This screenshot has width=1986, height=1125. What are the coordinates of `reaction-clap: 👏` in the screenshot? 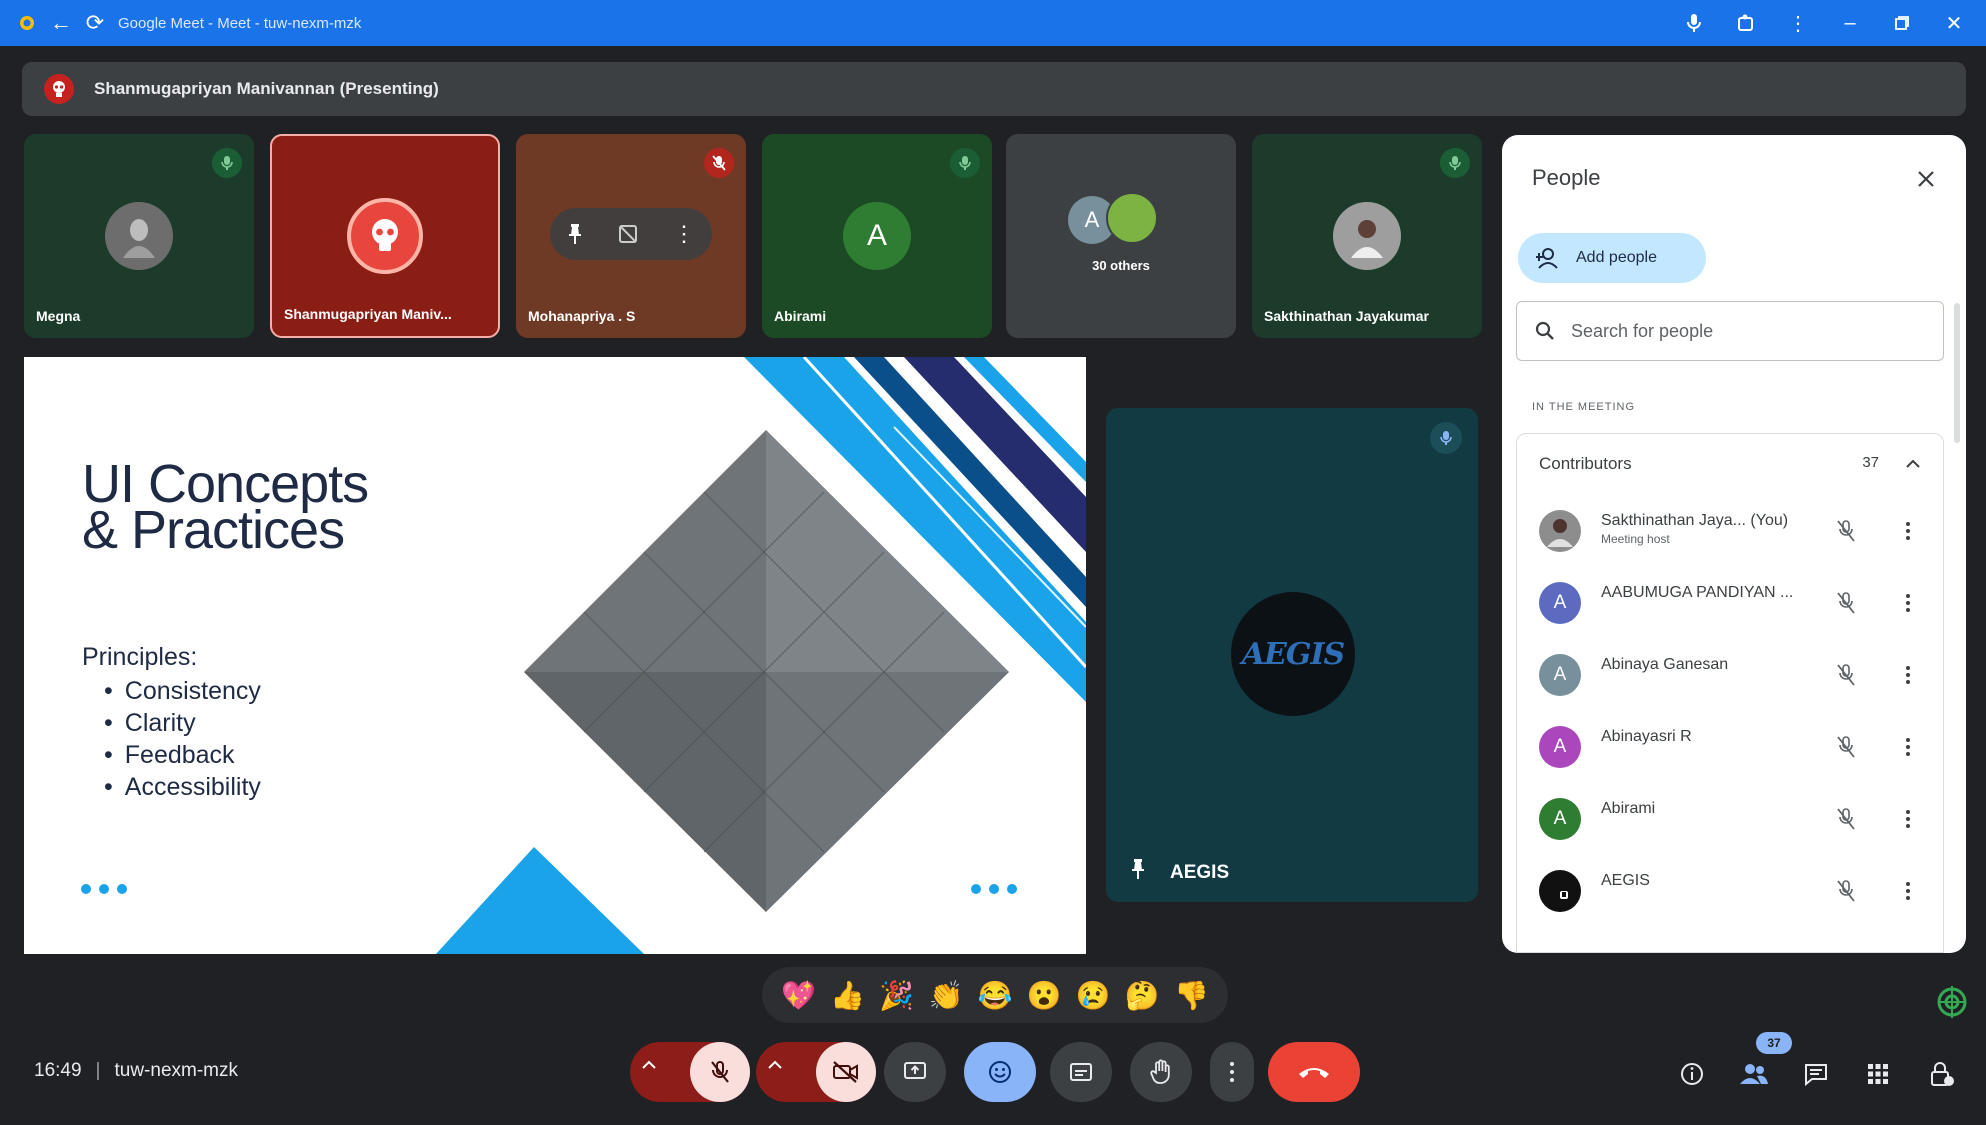 It's located at (946, 995).